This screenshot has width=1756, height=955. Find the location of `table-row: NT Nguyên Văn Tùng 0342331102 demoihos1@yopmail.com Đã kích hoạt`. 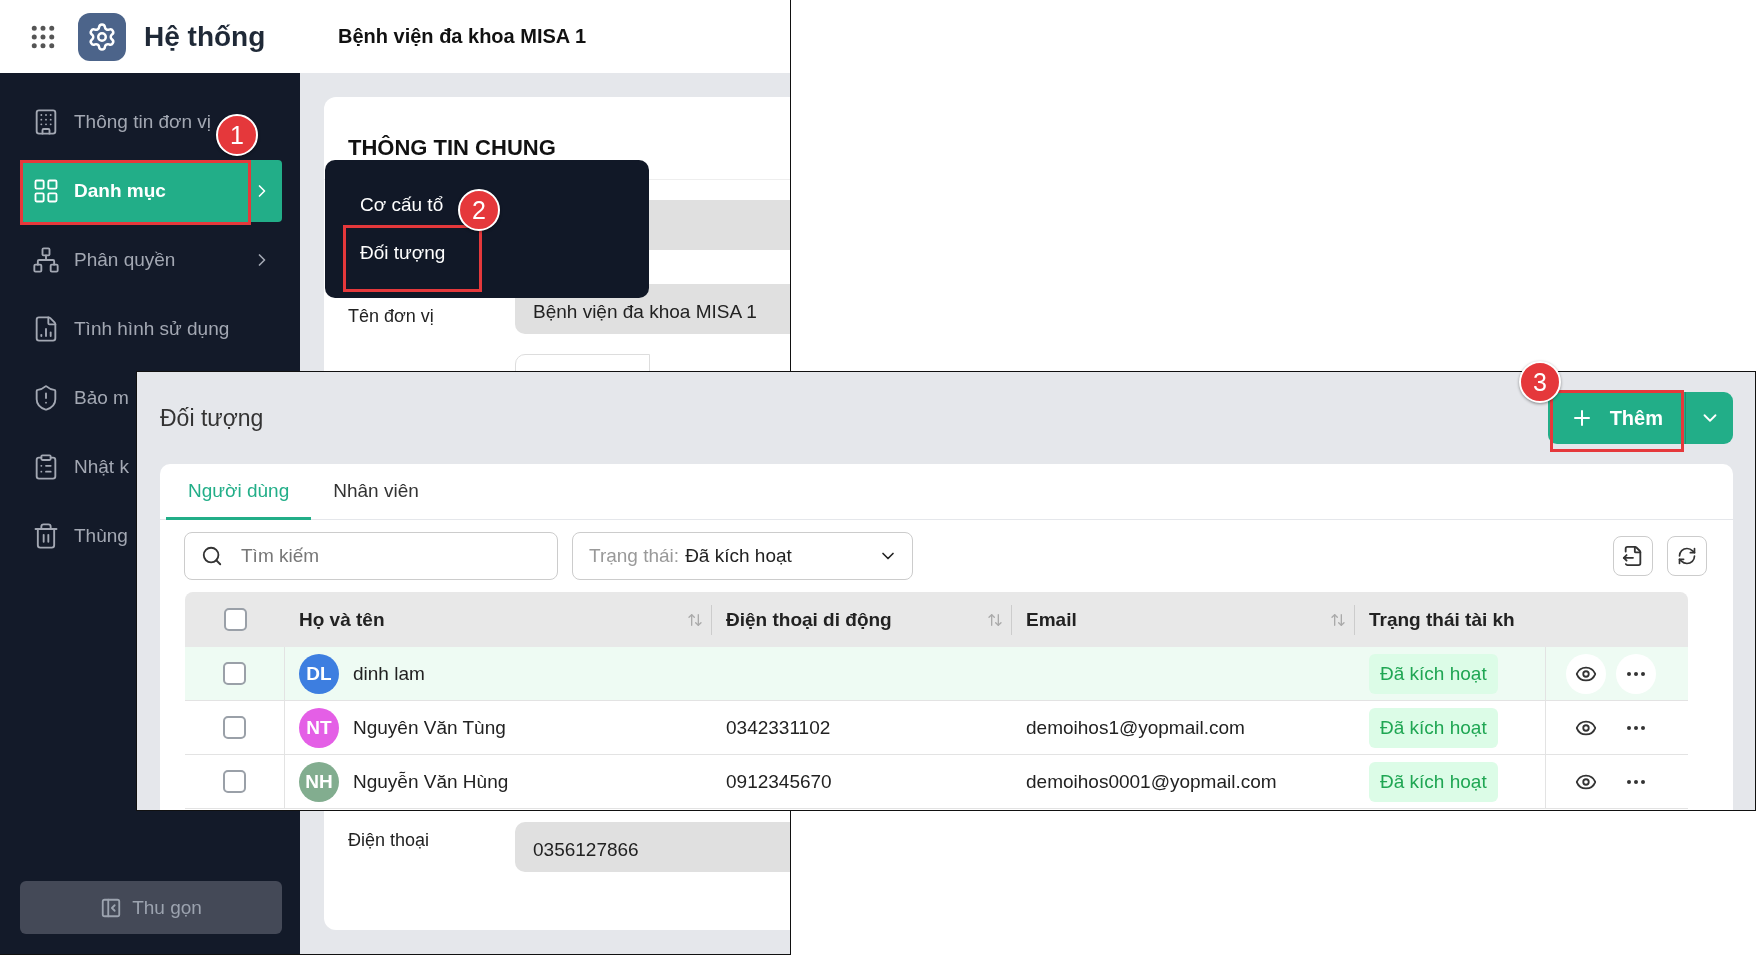

table-row: NT Nguyên Văn Tùng 0342331102 demoihos1@yopmail.com Đã kích hoạt is located at coordinates (936, 728).